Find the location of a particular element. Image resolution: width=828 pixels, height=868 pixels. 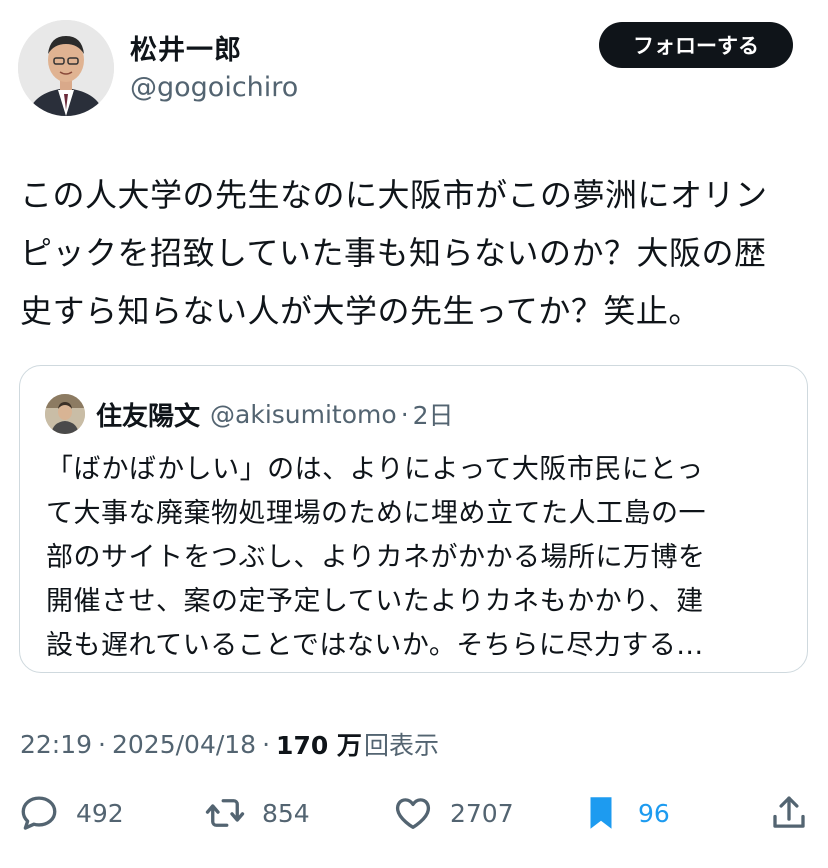

heart-icon is located at coordinates (413, 814).